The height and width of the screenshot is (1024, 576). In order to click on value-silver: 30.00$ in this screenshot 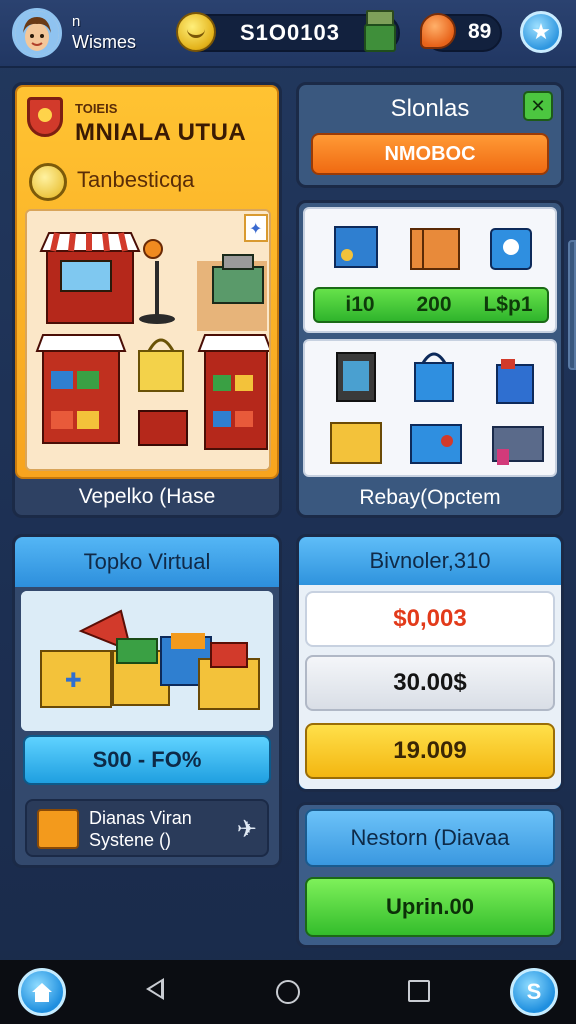, I will do `click(430, 683)`.